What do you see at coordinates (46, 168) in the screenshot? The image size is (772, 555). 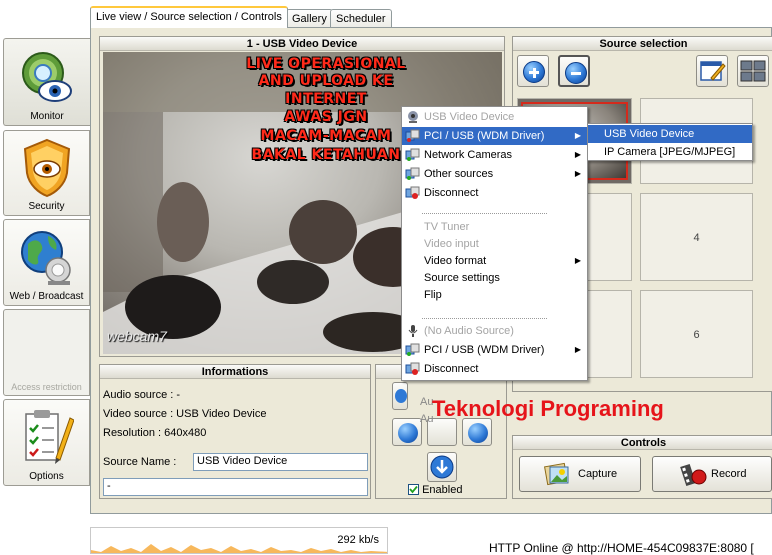 I see `security-shield-icon` at bounding box center [46, 168].